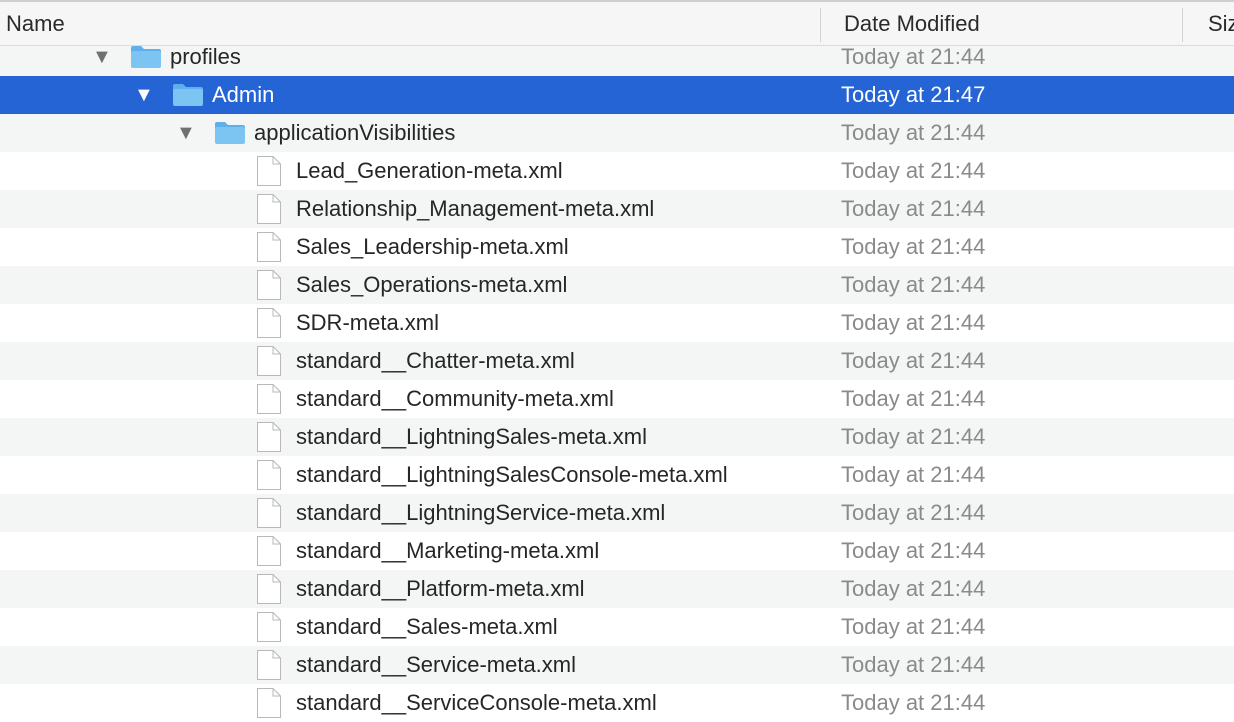 The height and width of the screenshot is (722, 1234). Describe the element at coordinates (913, 94) in the screenshot. I see `item-date-modified: Today at 21:47` at that location.